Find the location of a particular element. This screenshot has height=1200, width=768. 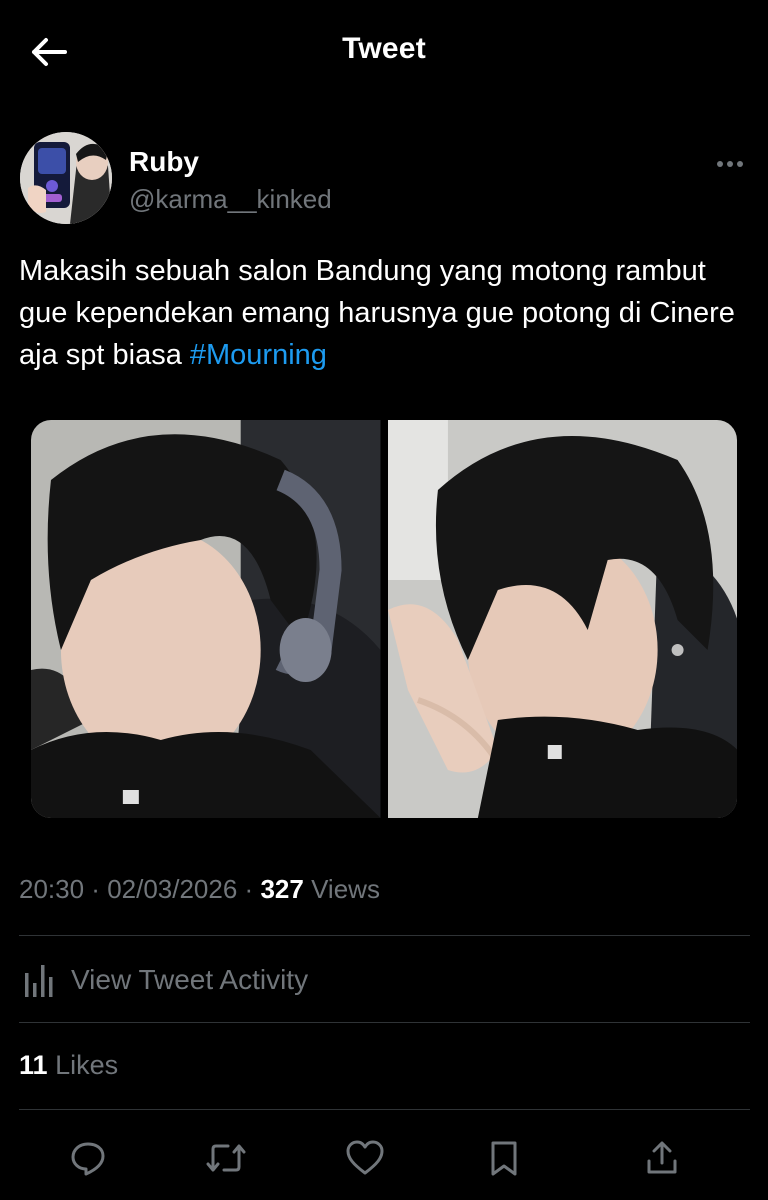

avatar-photo is located at coordinates (66, 178).